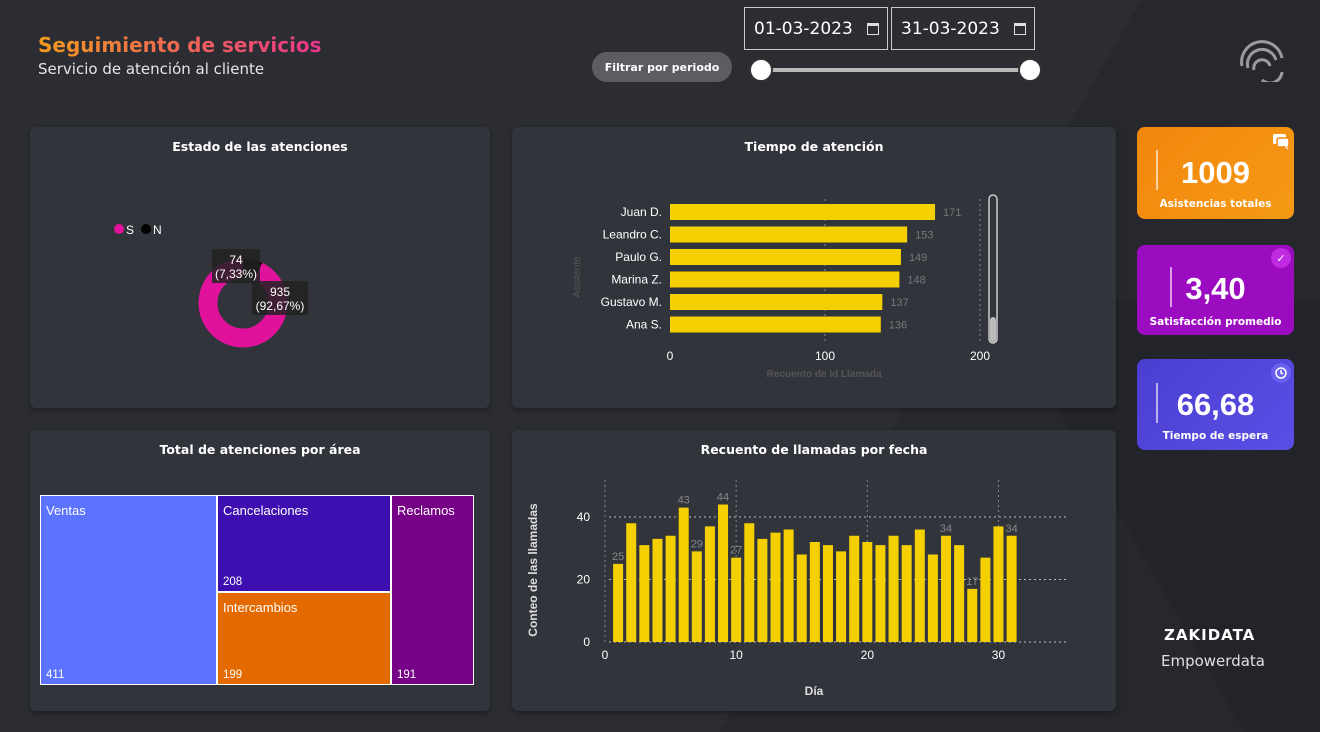 The image size is (1320, 732). I want to click on brand-logo-icon, so click(1262, 61).